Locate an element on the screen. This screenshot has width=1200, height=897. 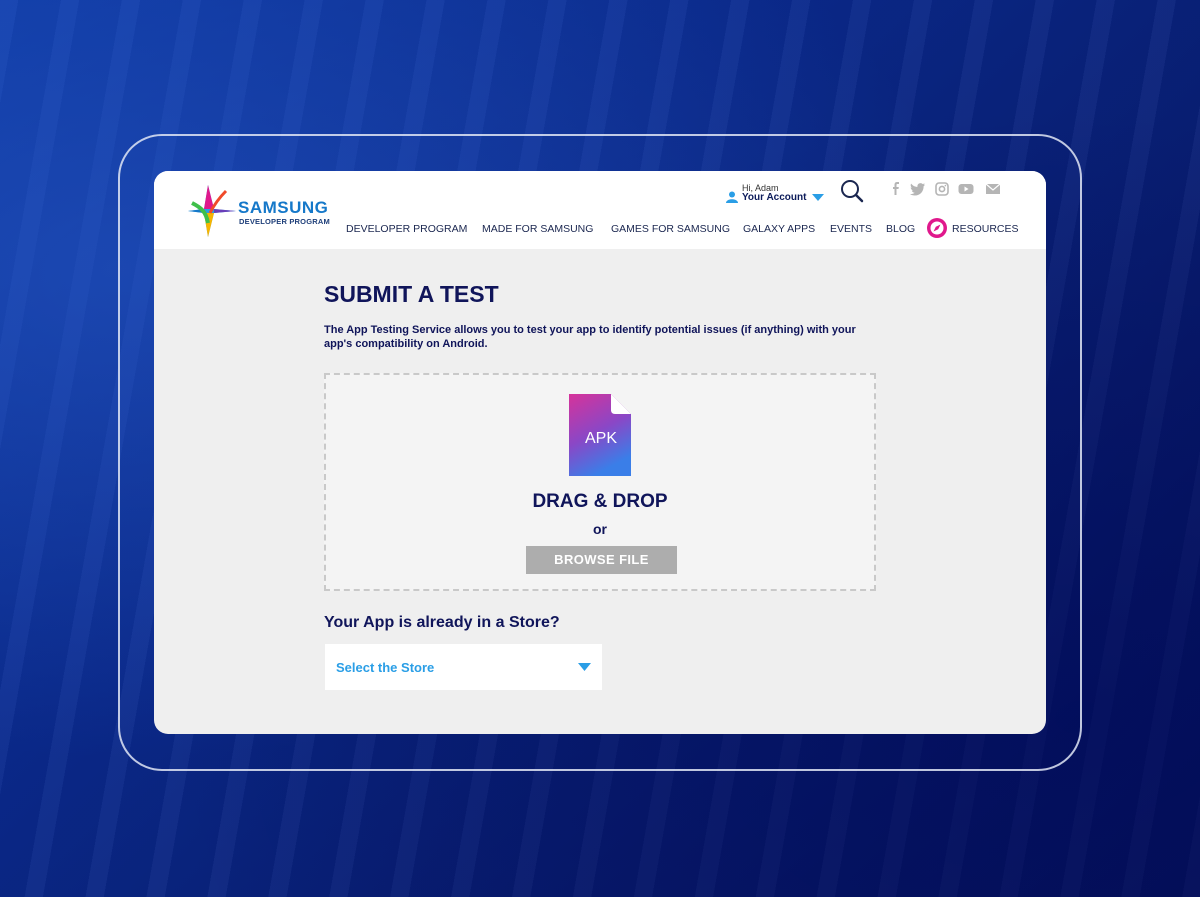
nav-item-made-for-samsung: MADE FOR SAMSUNG is located at coordinates (537, 229).